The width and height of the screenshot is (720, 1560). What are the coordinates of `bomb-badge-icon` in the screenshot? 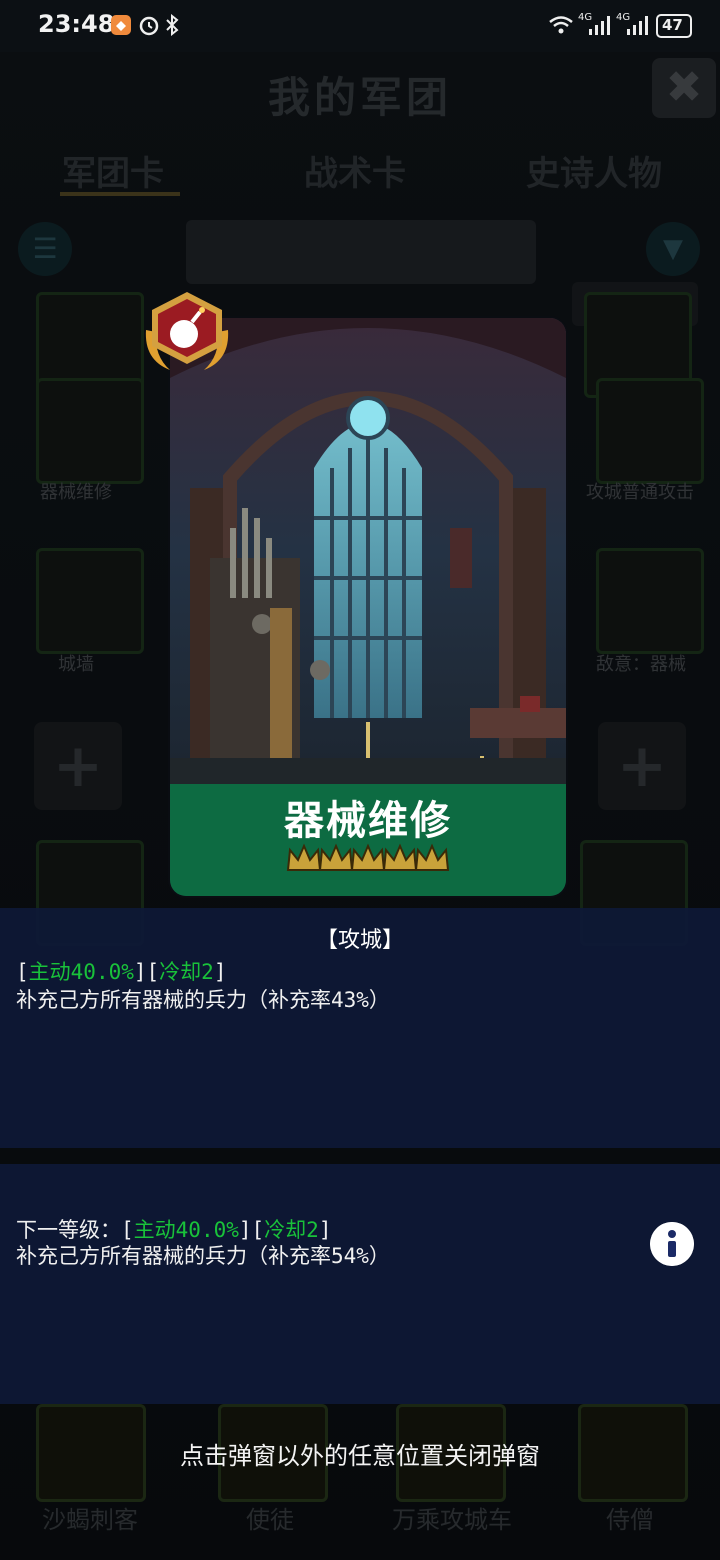 It's located at (187, 331).